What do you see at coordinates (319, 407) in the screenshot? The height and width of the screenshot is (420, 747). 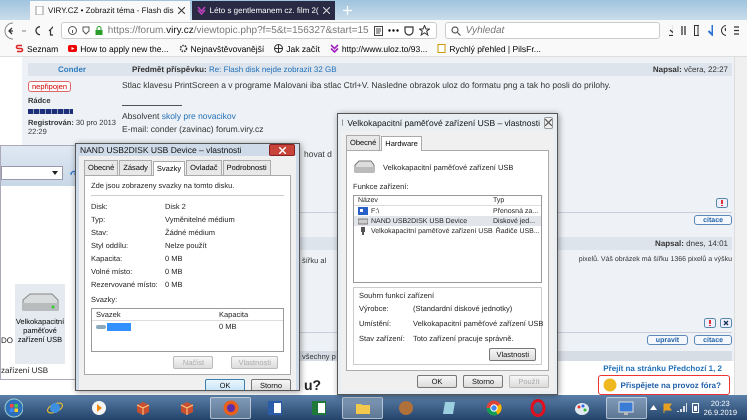 I see `spreadsheet-icon` at bounding box center [319, 407].